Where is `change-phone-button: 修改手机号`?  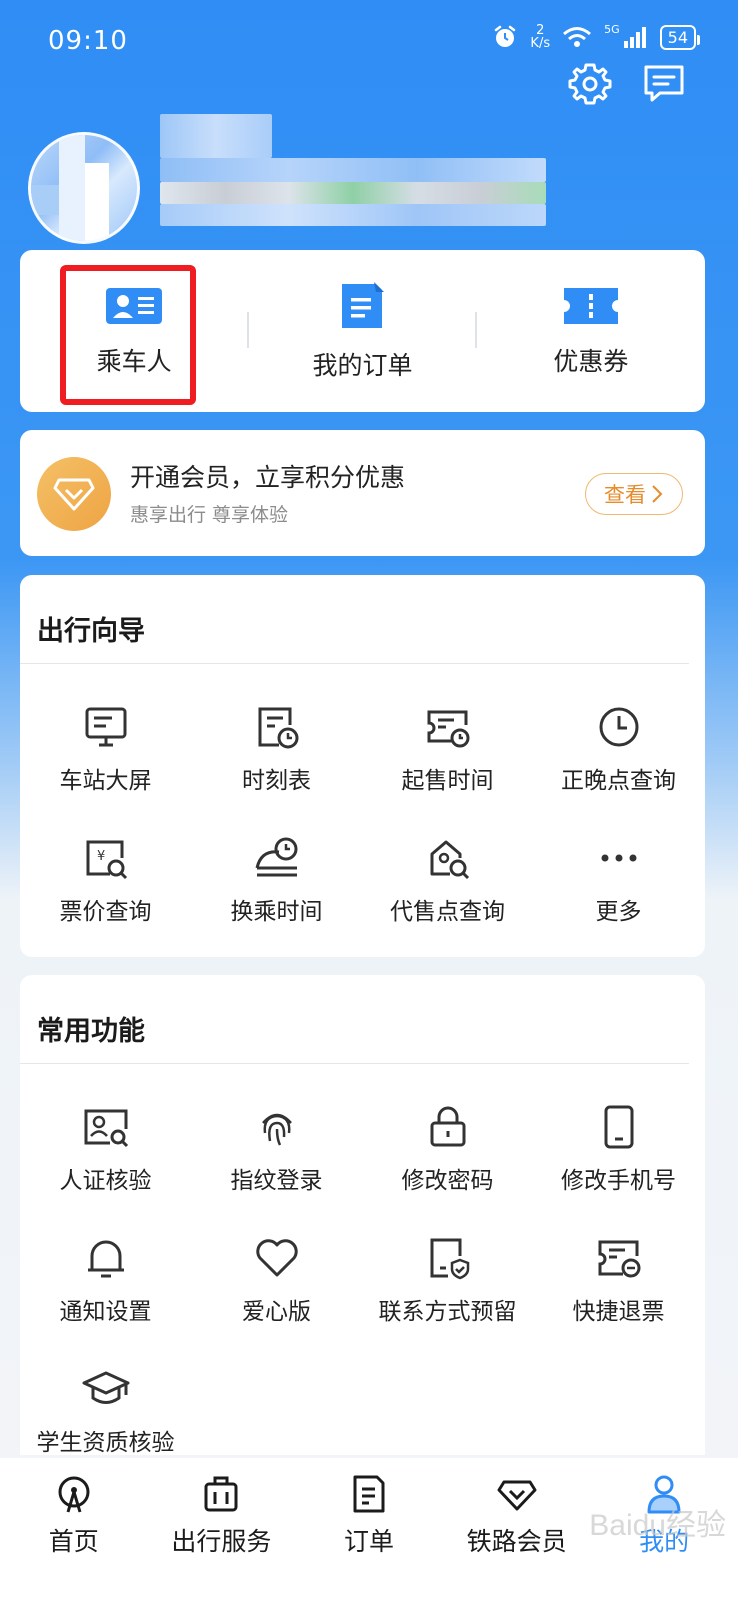
change-phone-button: 修改手机号 is located at coordinates (618, 1138).